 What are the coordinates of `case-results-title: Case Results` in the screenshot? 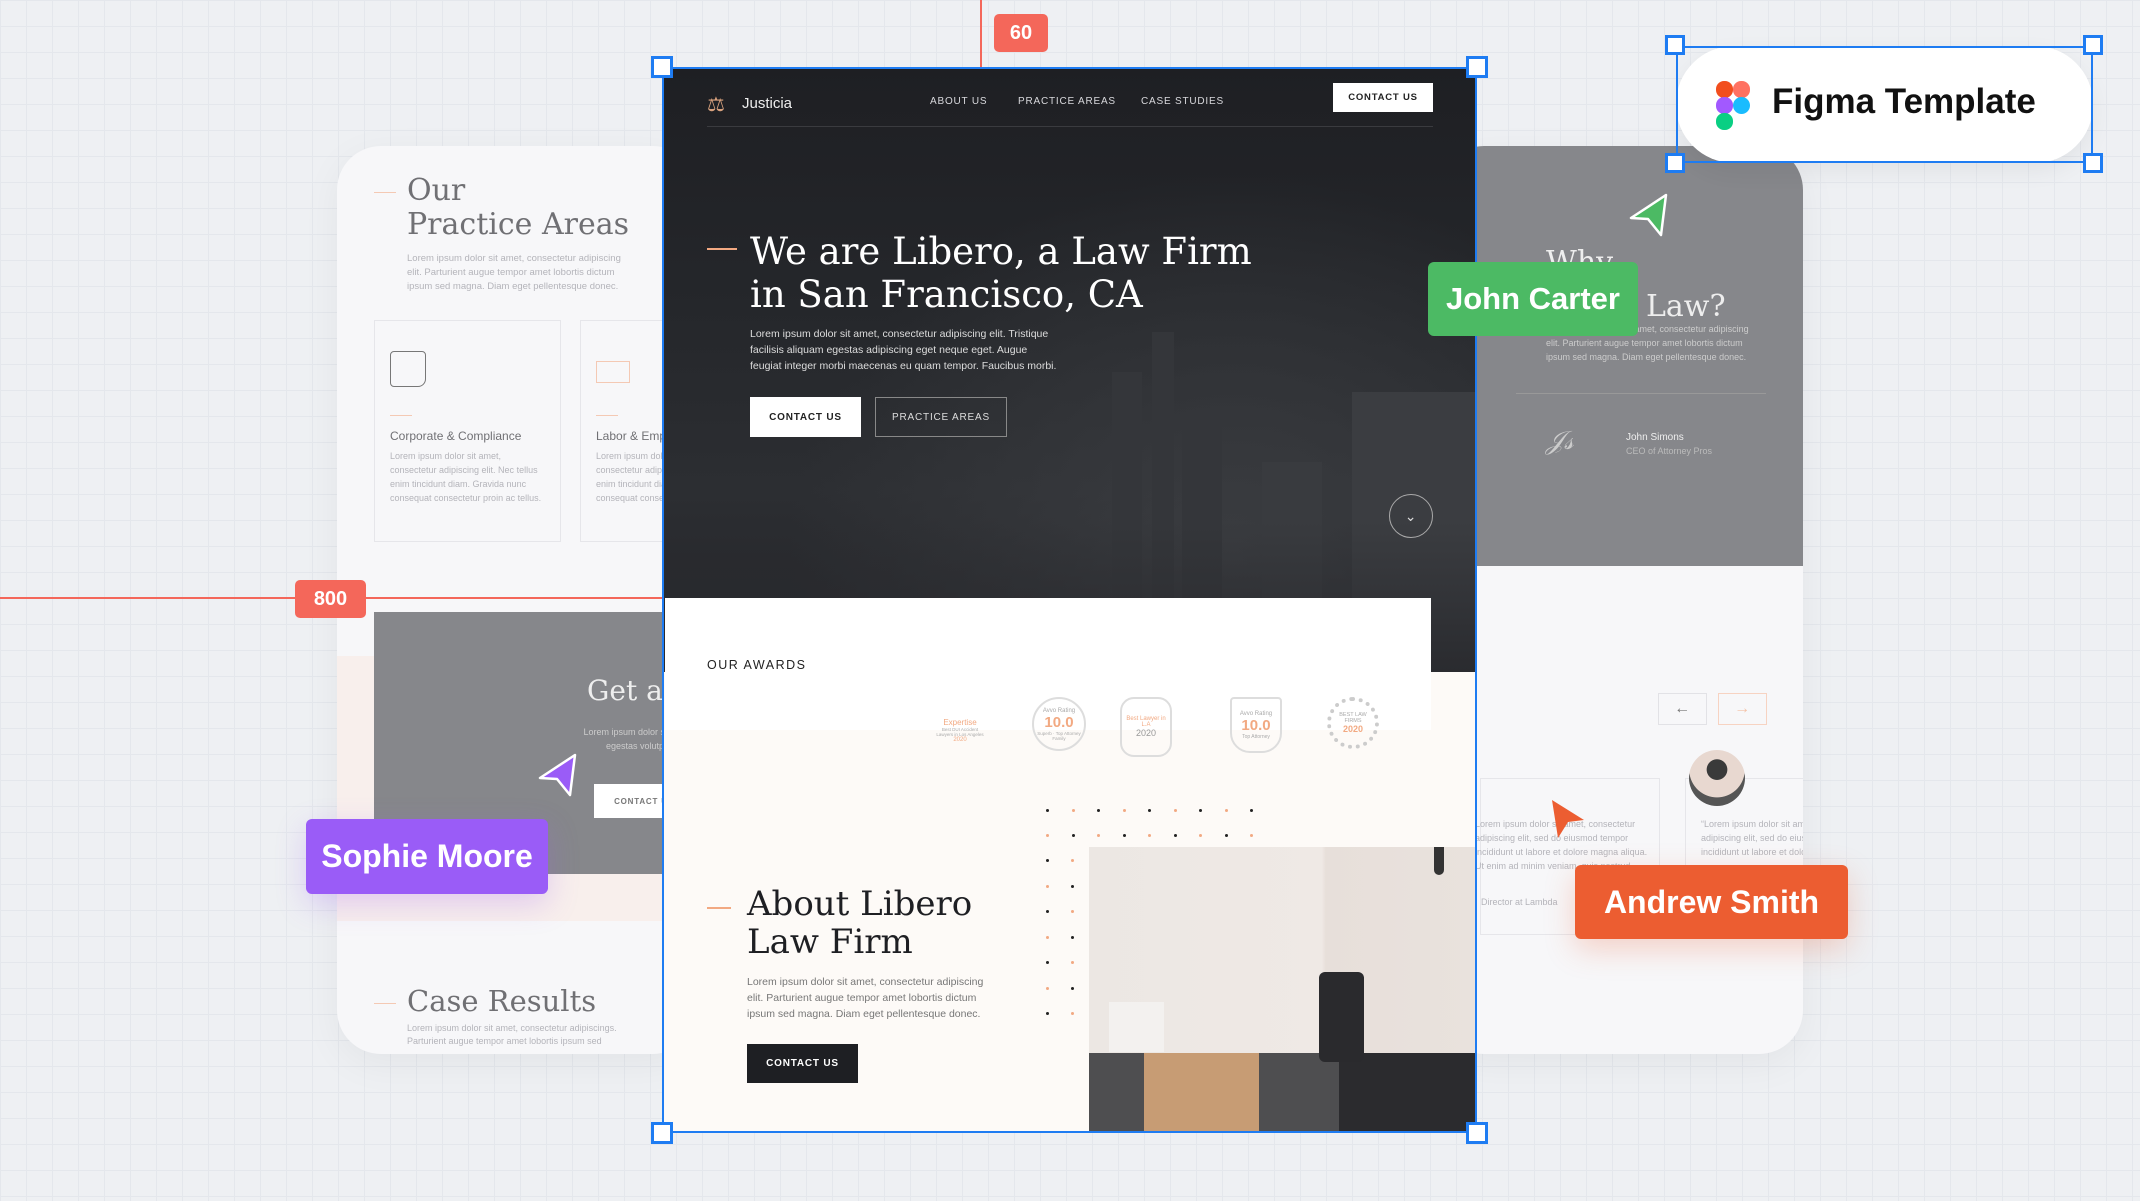 It's located at (502, 1001).